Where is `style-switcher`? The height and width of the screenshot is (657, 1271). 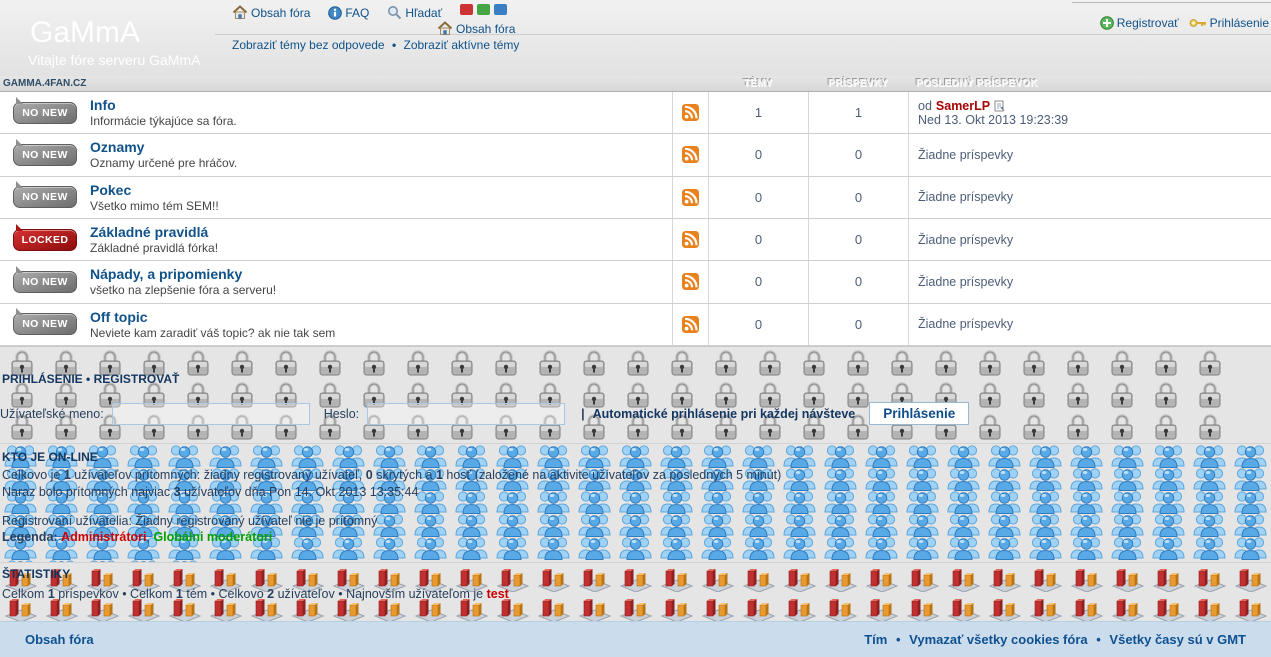
style-switcher is located at coordinates (484, 9).